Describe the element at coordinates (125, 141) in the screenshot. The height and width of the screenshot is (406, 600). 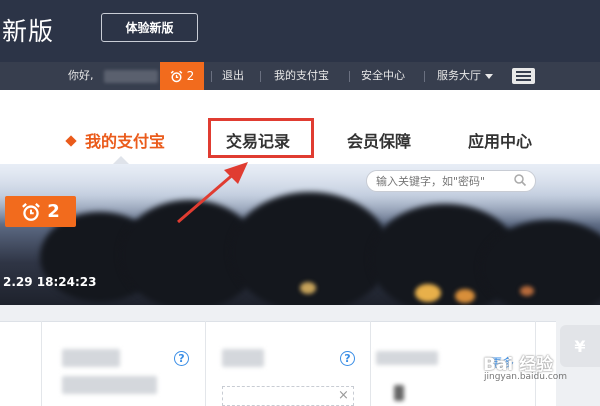
I see `nav-label: 我的支付宝` at that location.